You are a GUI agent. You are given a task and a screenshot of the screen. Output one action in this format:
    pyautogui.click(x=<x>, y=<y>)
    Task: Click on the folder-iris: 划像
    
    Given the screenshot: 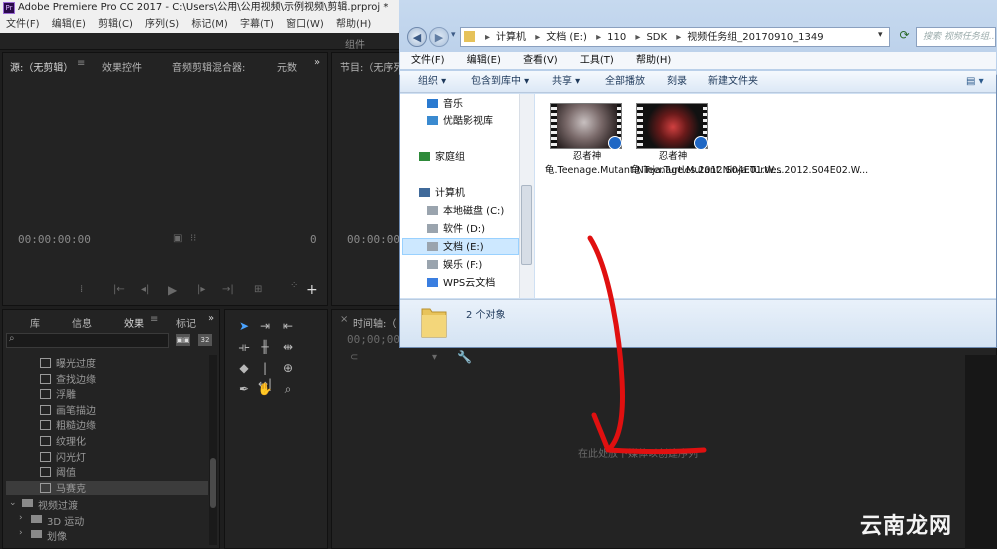 What is the action you would take?
    pyautogui.click(x=57, y=535)
    